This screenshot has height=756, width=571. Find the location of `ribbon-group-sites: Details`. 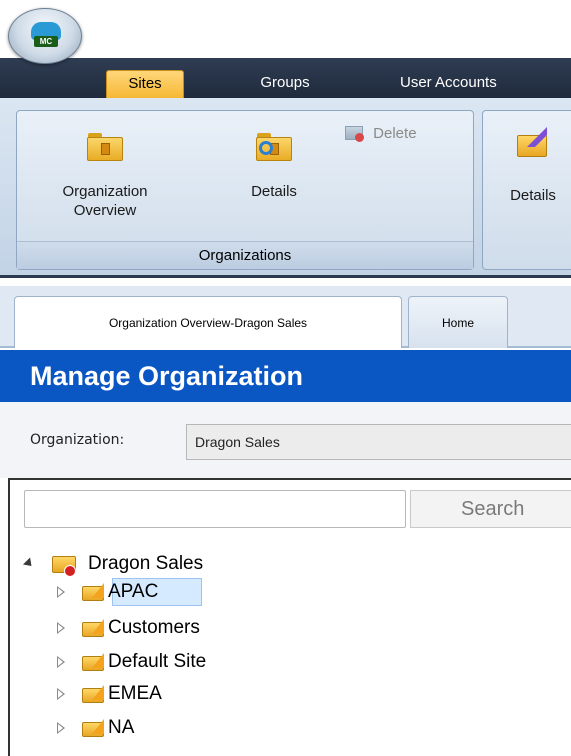

ribbon-group-sites: Details is located at coordinates (526, 190).